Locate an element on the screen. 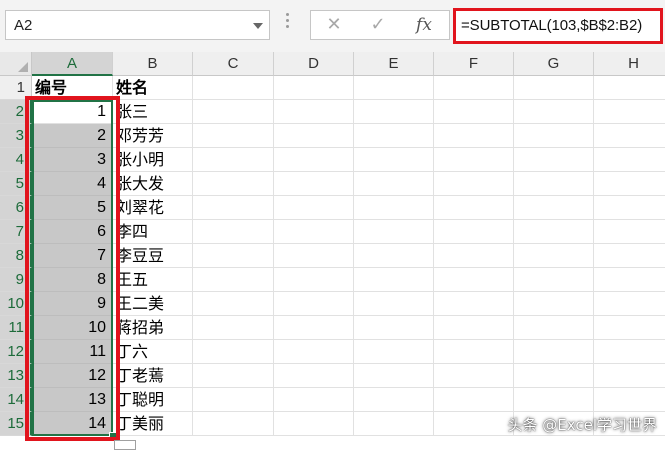 This screenshot has height=450, width=665. cell-c6 is located at coordinates (233, 208).